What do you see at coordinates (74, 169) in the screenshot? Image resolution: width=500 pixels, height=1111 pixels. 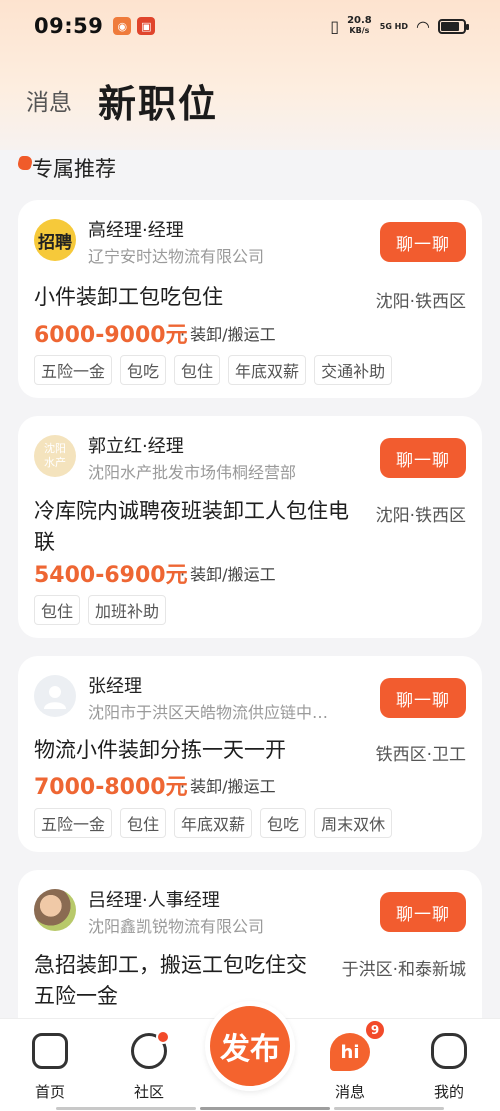 I see `section-title: 专属推荐` at bounding box center [74, 169].